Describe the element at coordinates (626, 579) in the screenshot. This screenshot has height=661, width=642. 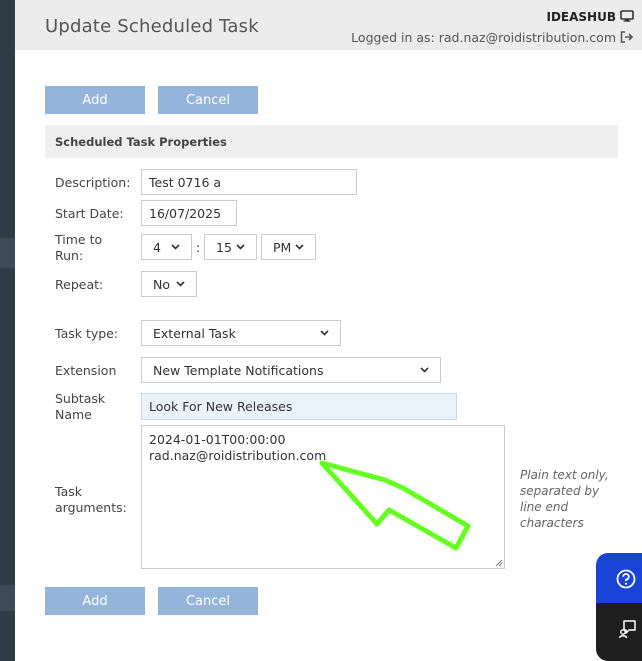
I see `question-circle-icon` at that location.